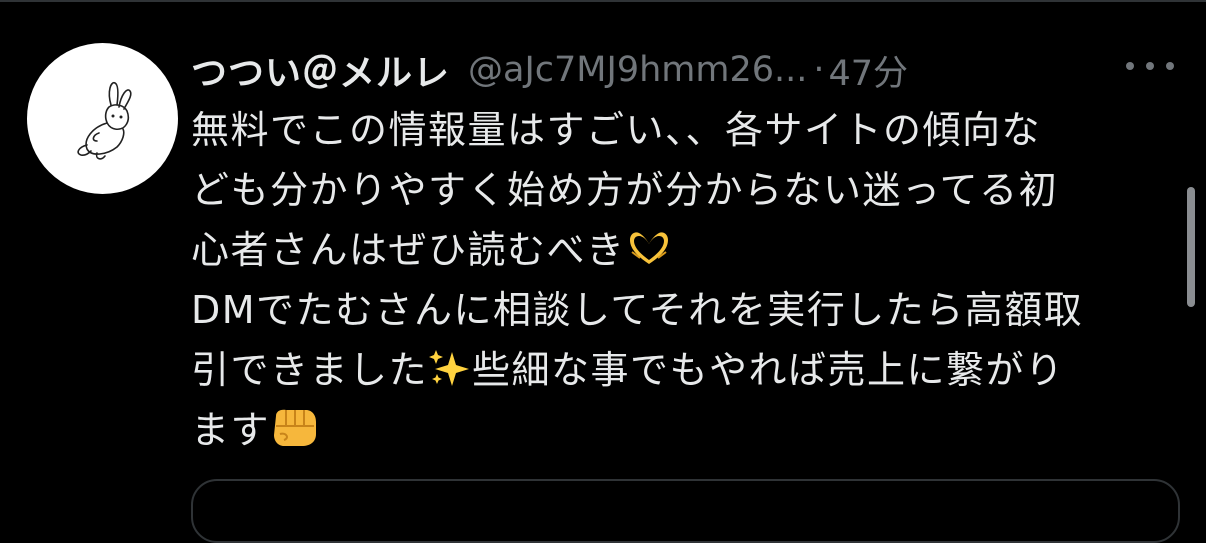 This screenshot has height=543, width=1206. I want to click on oncoming-fist-emoji-icon, so click(294, 427).